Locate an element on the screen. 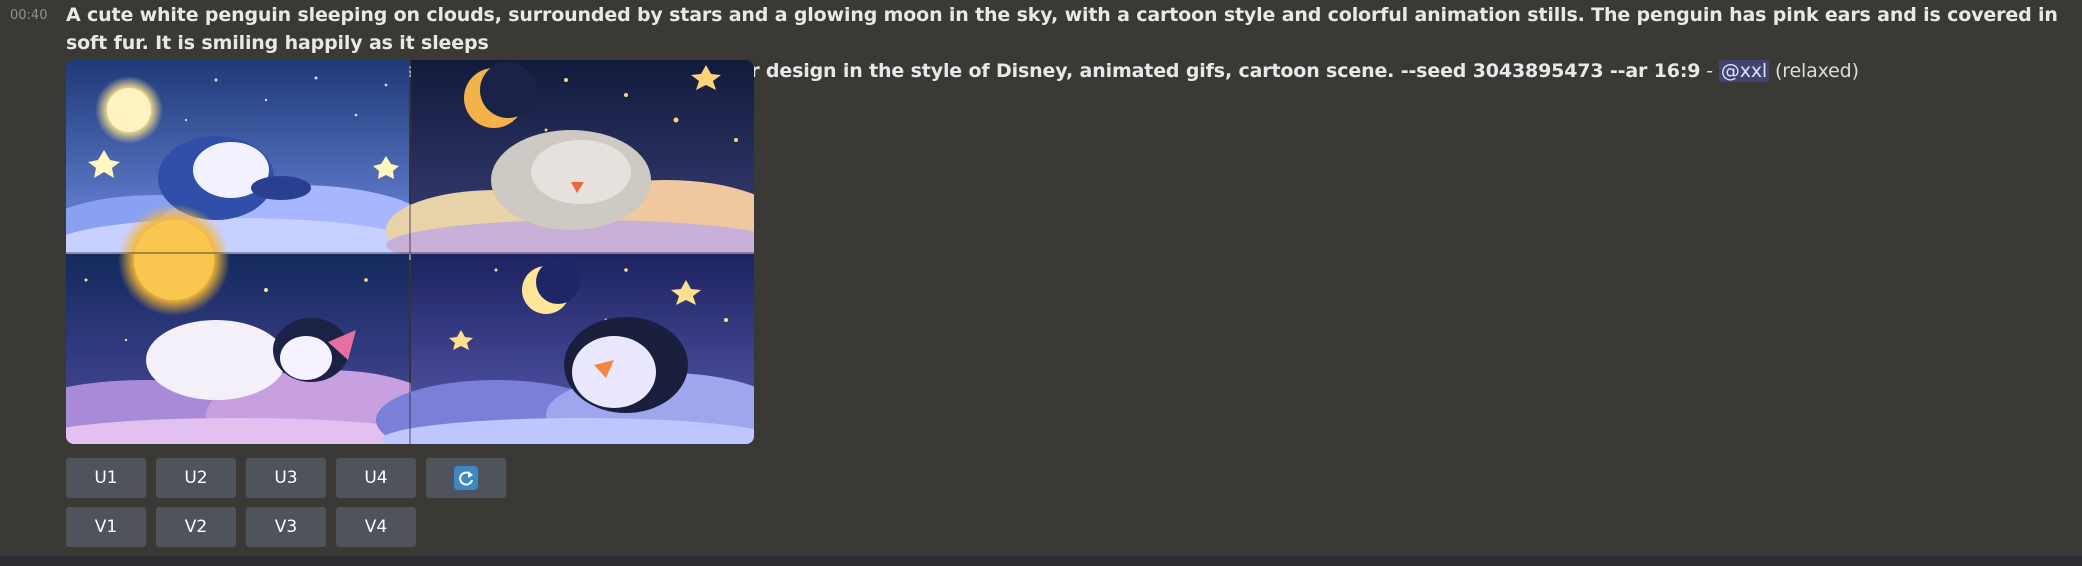 This screenshot has height=566, width=2082. reroll-button is located at coordinates (466, 478).